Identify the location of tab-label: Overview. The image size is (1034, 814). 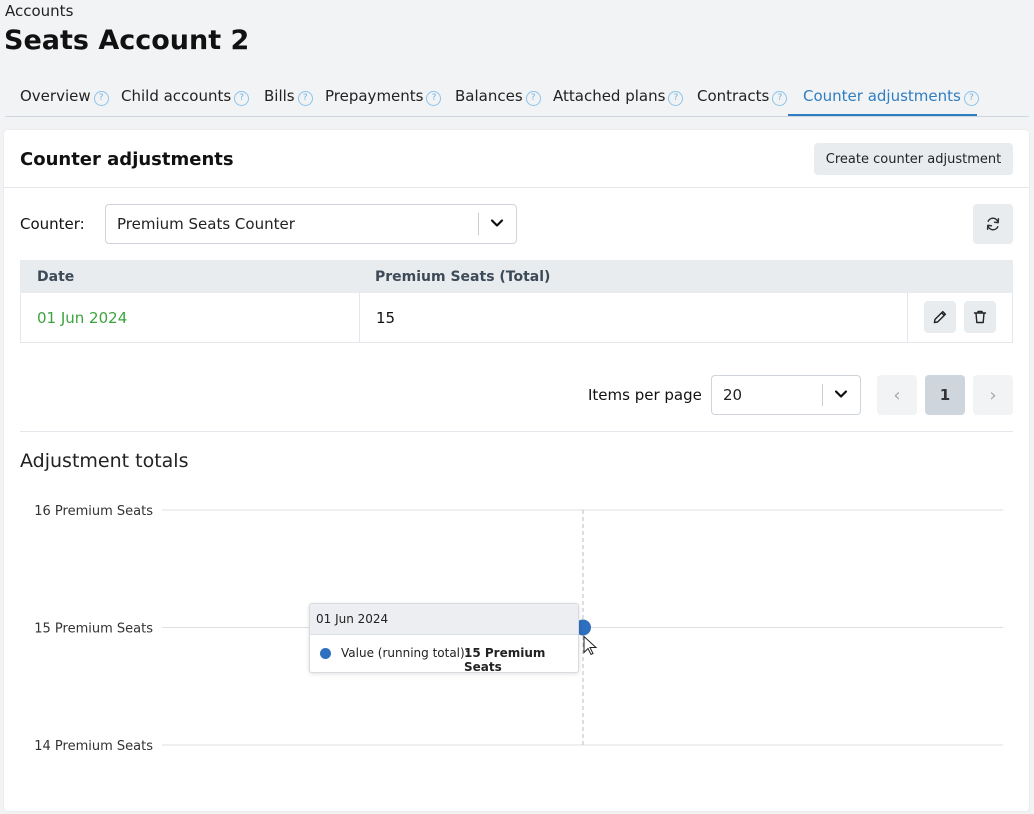
(55, 96).